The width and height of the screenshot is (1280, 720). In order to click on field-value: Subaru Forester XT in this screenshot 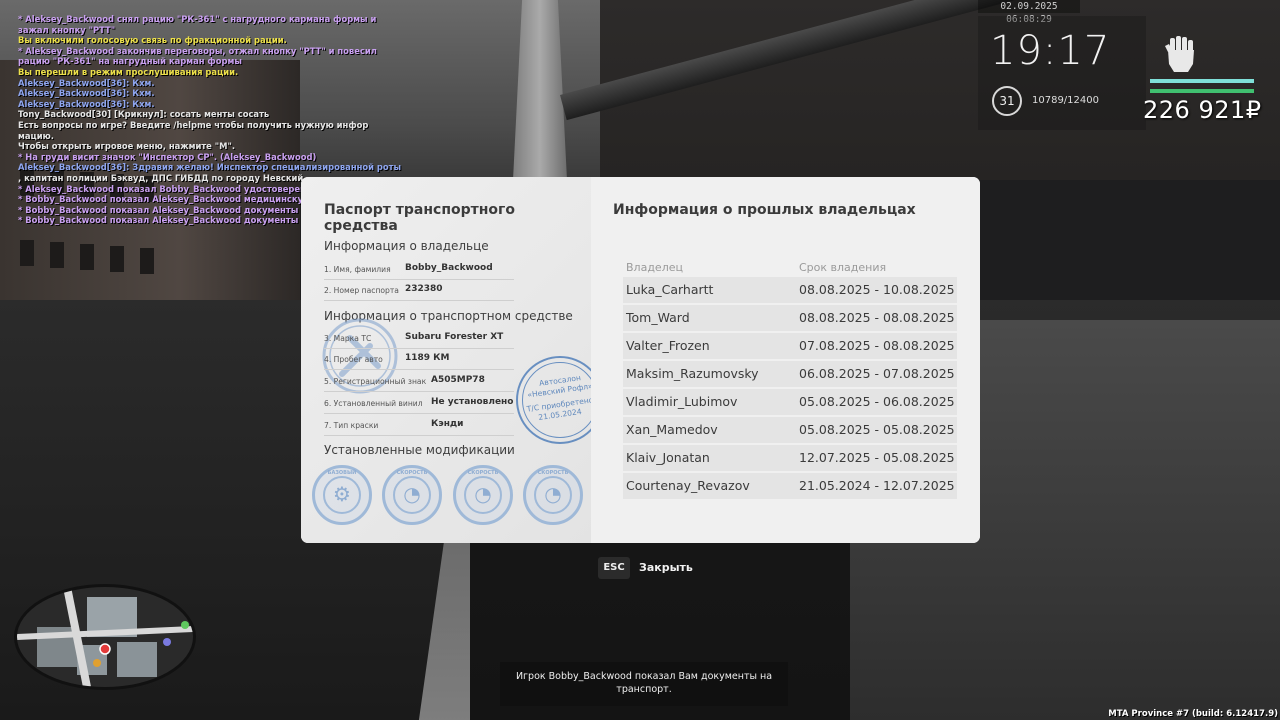, I will do `click(454, 337)`.